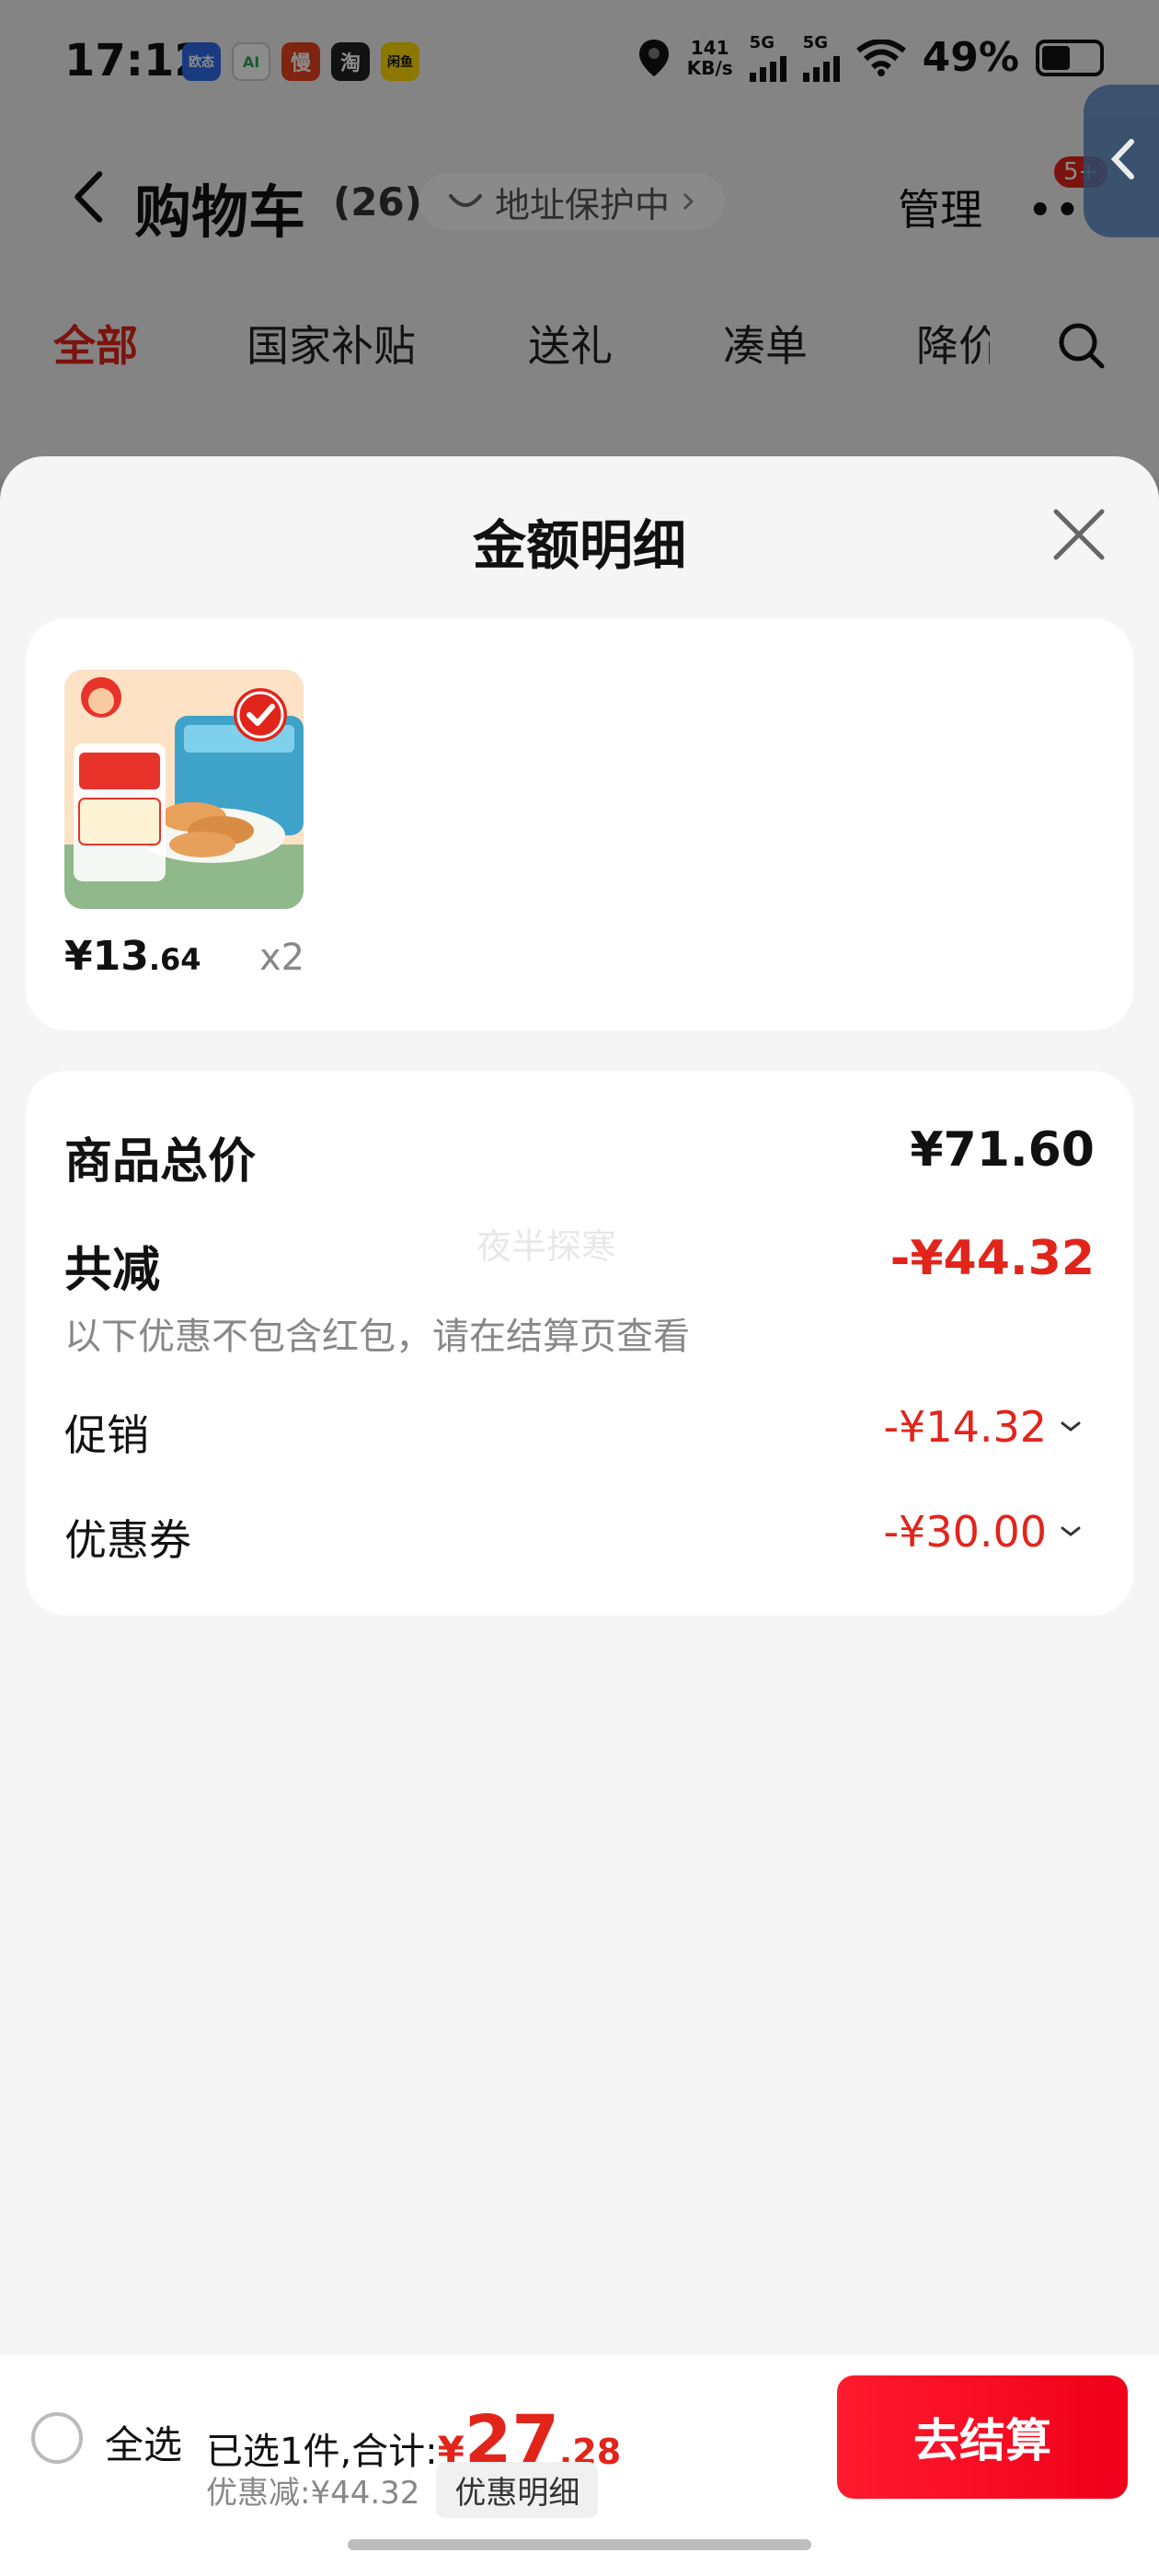 This screenshot has height=2576, width=1159. Describe the element at coordinates (377, 1337) in the screenshot. I see `discount-note: 以下优惠不包含红包，请在结算页查看` at that location.